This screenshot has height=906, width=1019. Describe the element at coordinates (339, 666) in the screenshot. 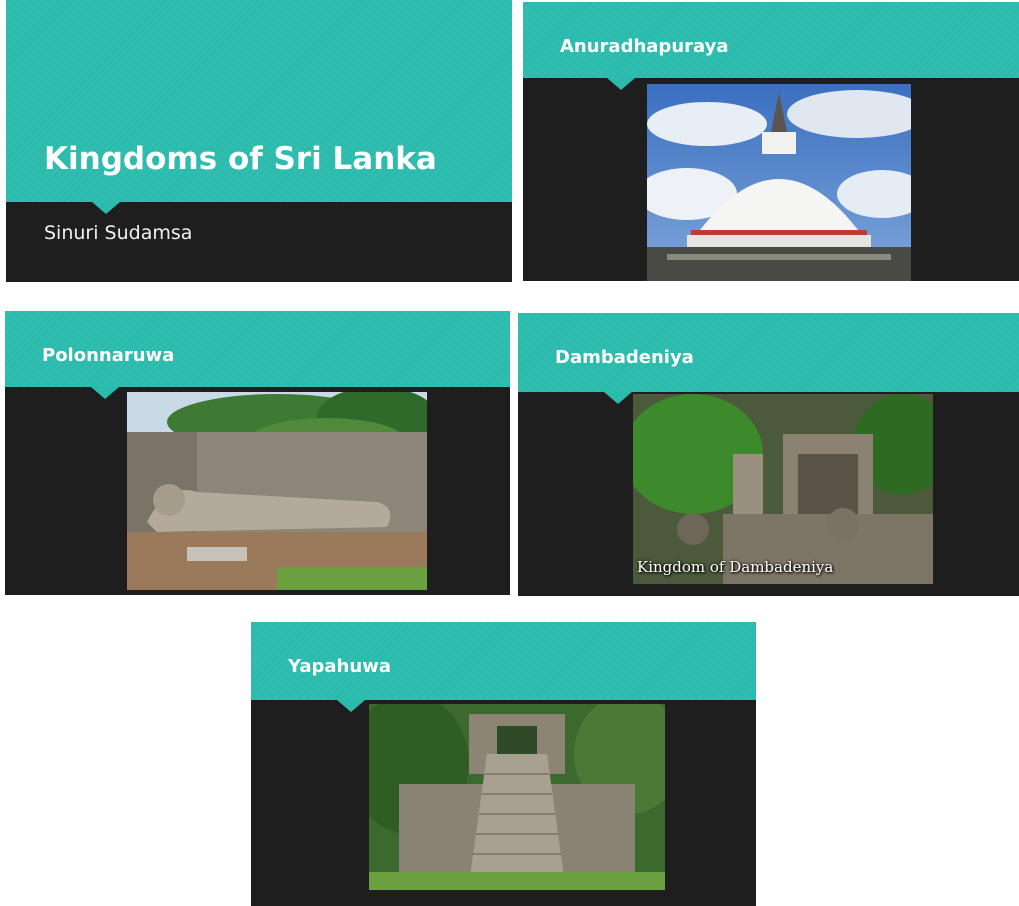

I see `slide-title: Yapahuwa` at that location.